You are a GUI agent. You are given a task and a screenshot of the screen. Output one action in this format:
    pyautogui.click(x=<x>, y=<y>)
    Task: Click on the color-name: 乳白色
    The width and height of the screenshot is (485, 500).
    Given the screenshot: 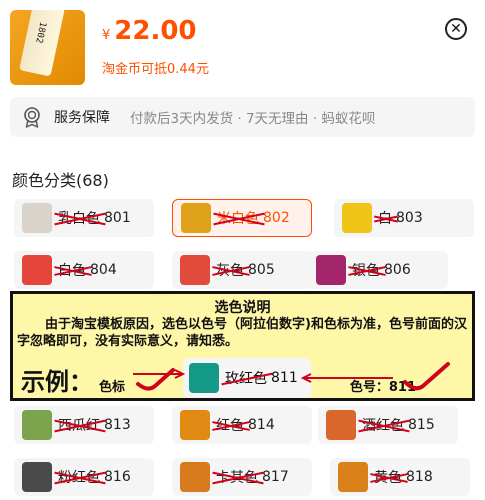 What is the action you would take?
    pyautogui.click(x=79, y=218)
    